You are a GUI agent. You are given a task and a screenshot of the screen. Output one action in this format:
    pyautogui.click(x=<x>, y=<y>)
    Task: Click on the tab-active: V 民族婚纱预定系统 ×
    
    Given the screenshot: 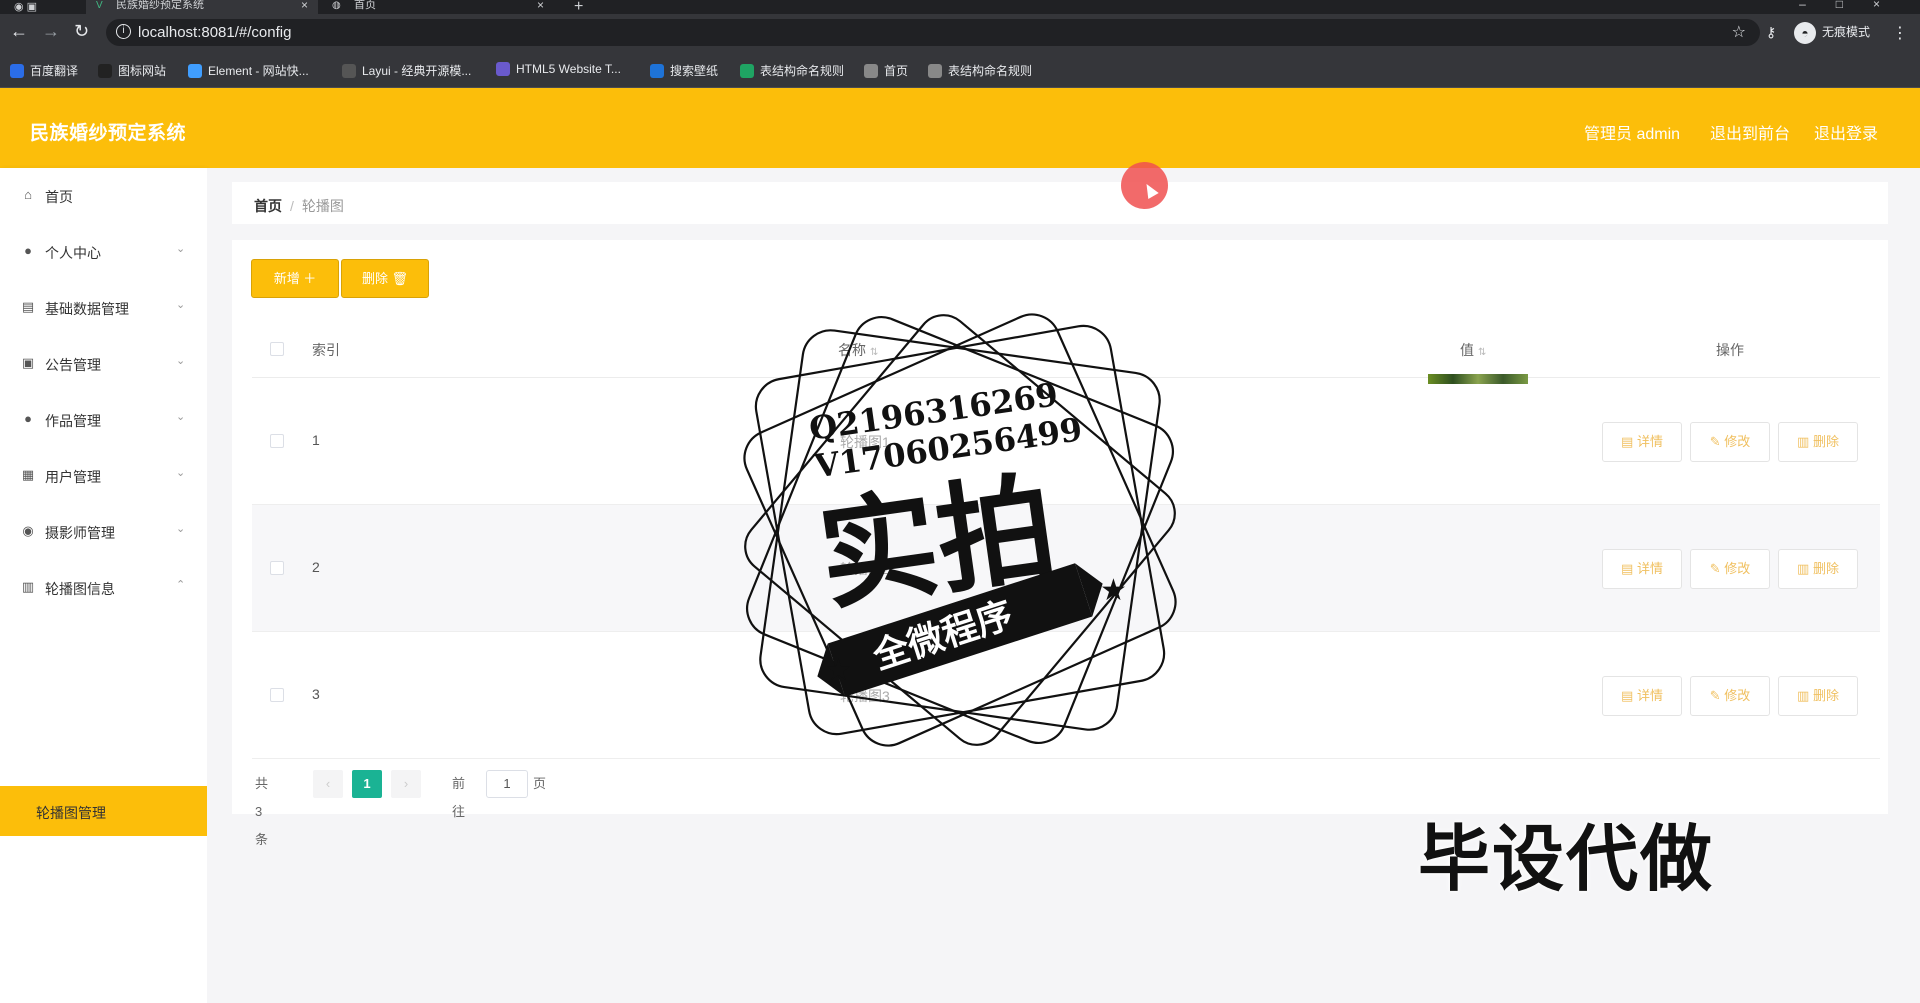 What is the action you would take?
    pyautogui.click(x=202, y=7)
    